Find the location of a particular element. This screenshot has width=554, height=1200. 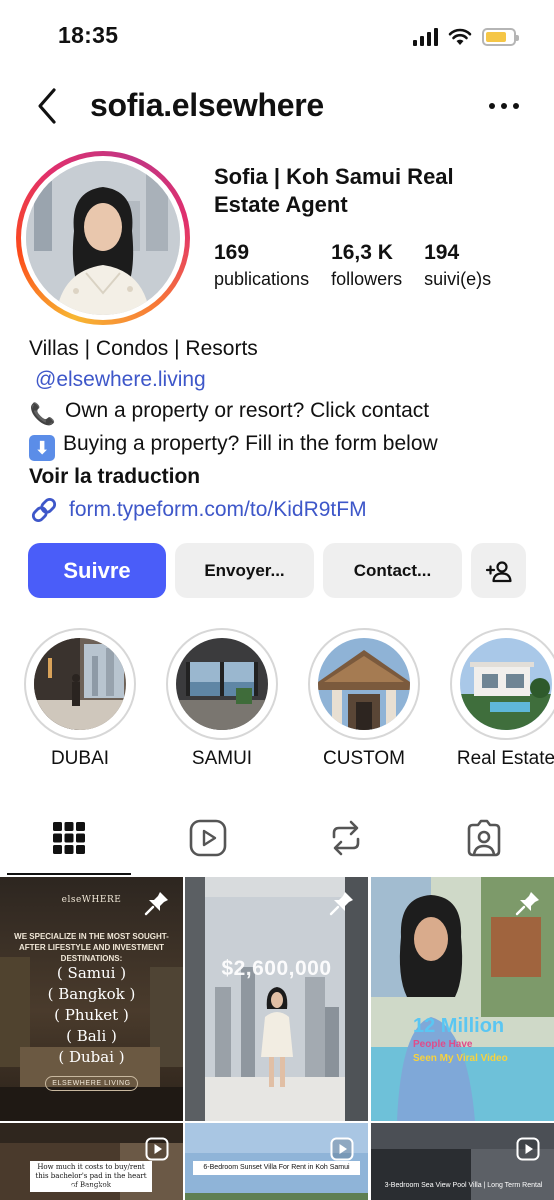

profile-username: sofia.elsewhere is located at coordinates (207, 105).